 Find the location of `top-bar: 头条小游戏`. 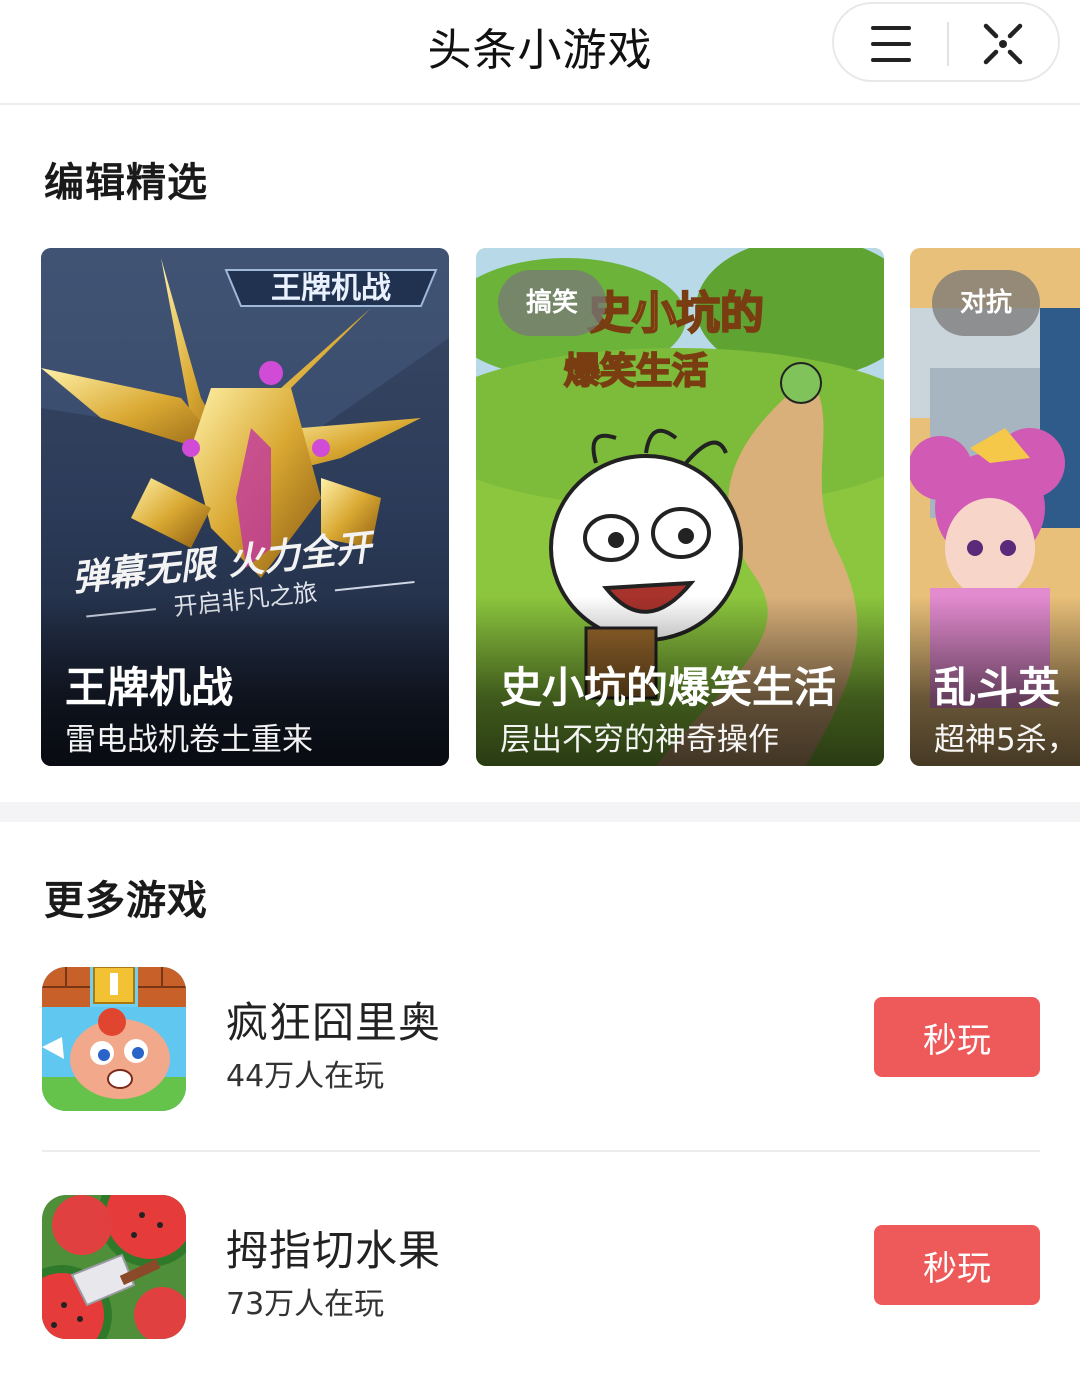

top-bar: 头条小游戏 is located at coordinates (540, 52).